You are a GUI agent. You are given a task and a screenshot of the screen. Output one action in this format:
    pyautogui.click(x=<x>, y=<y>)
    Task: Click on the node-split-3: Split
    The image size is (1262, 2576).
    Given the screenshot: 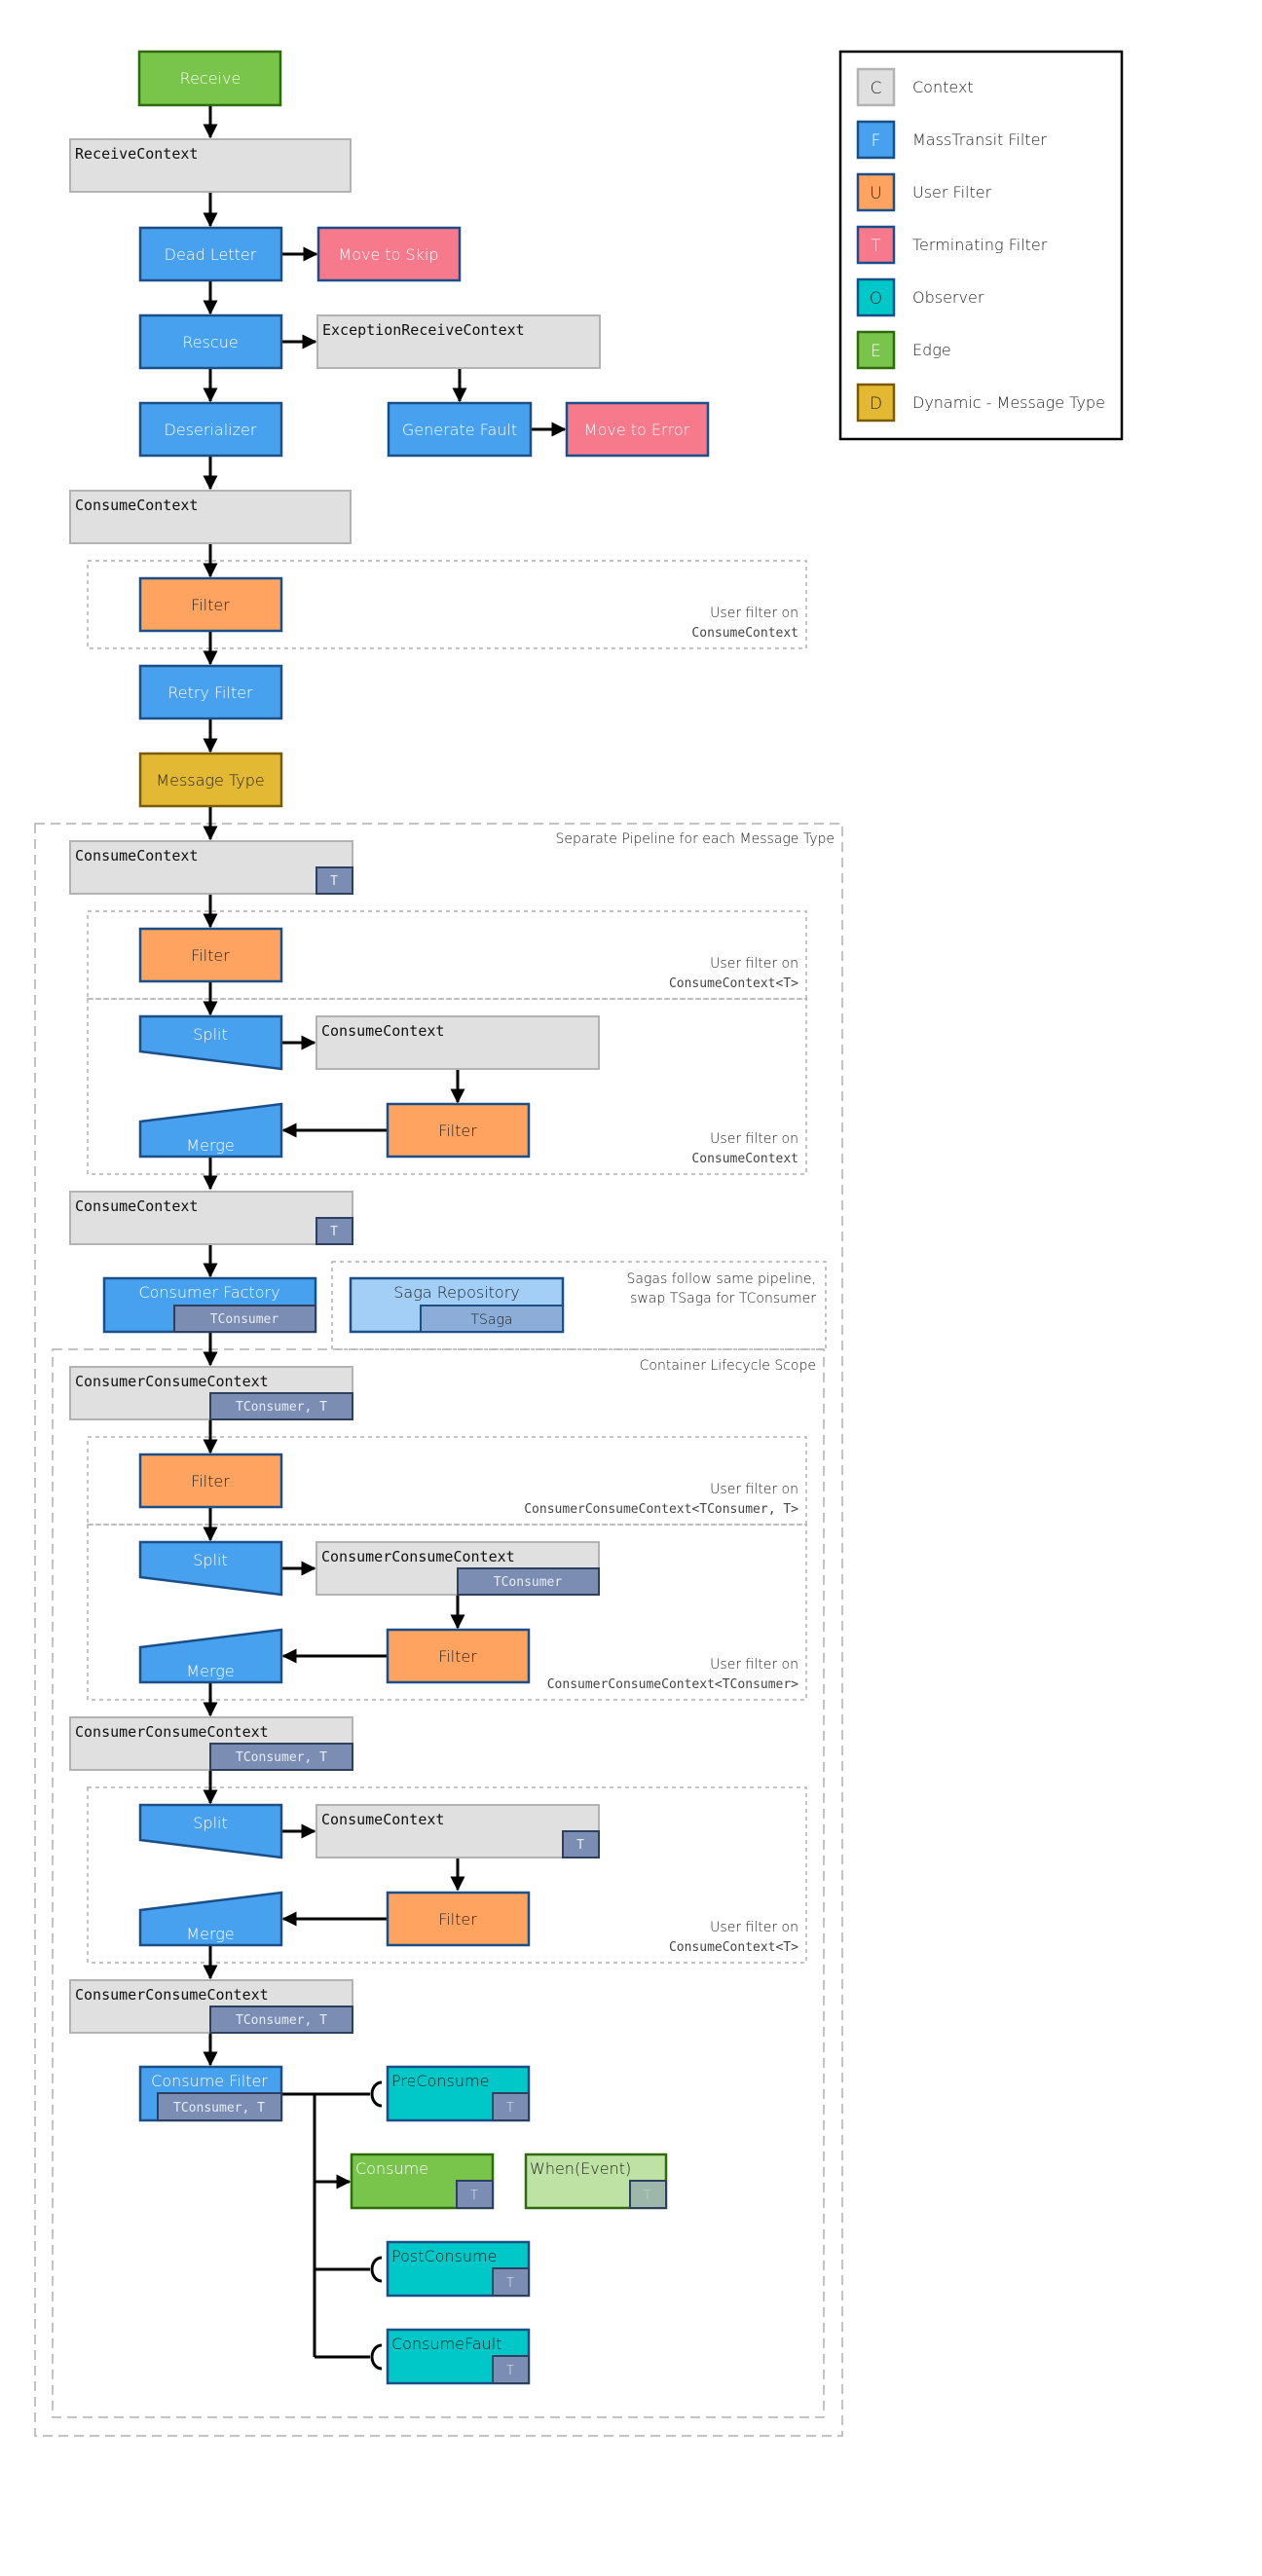 What is the action you would take?
    pyautogui.click(x=210, y=1831)
    